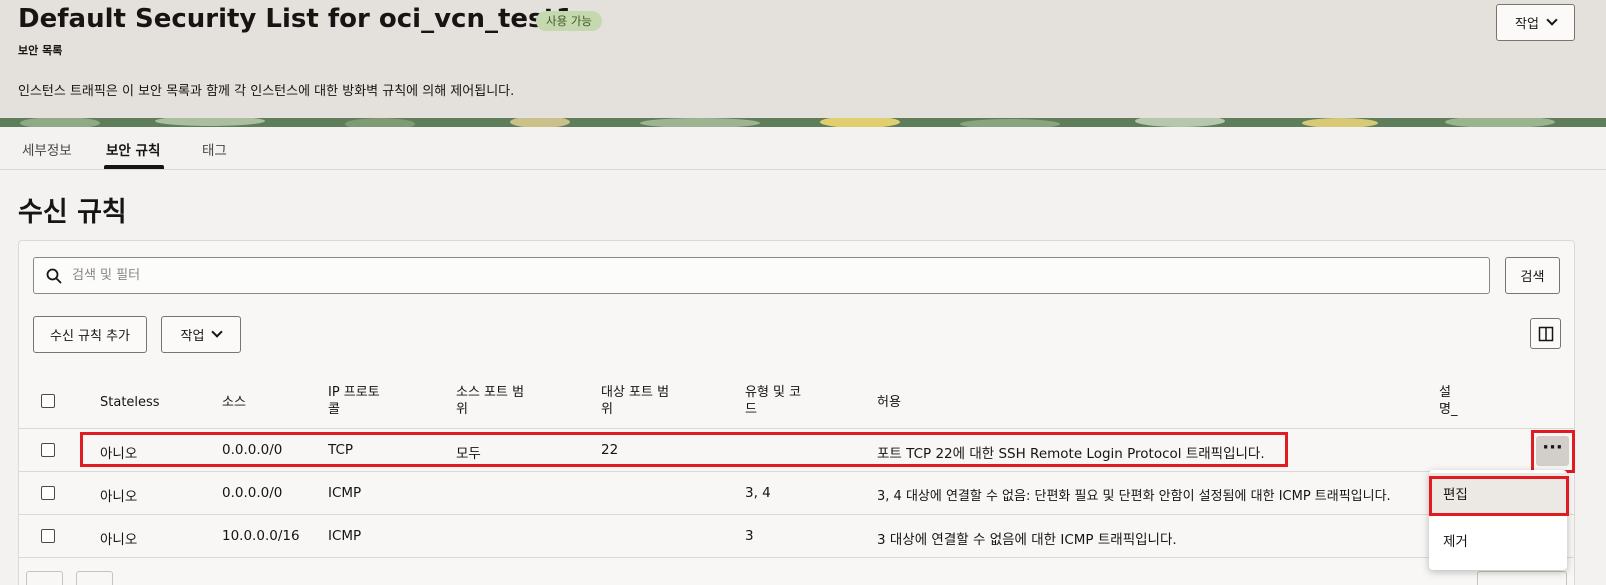  What do you see at coordinates (635, 392) in the screenshot?
I see `col-dest-port-line1: 대상 포트 범` at bounding box center [635, 392].